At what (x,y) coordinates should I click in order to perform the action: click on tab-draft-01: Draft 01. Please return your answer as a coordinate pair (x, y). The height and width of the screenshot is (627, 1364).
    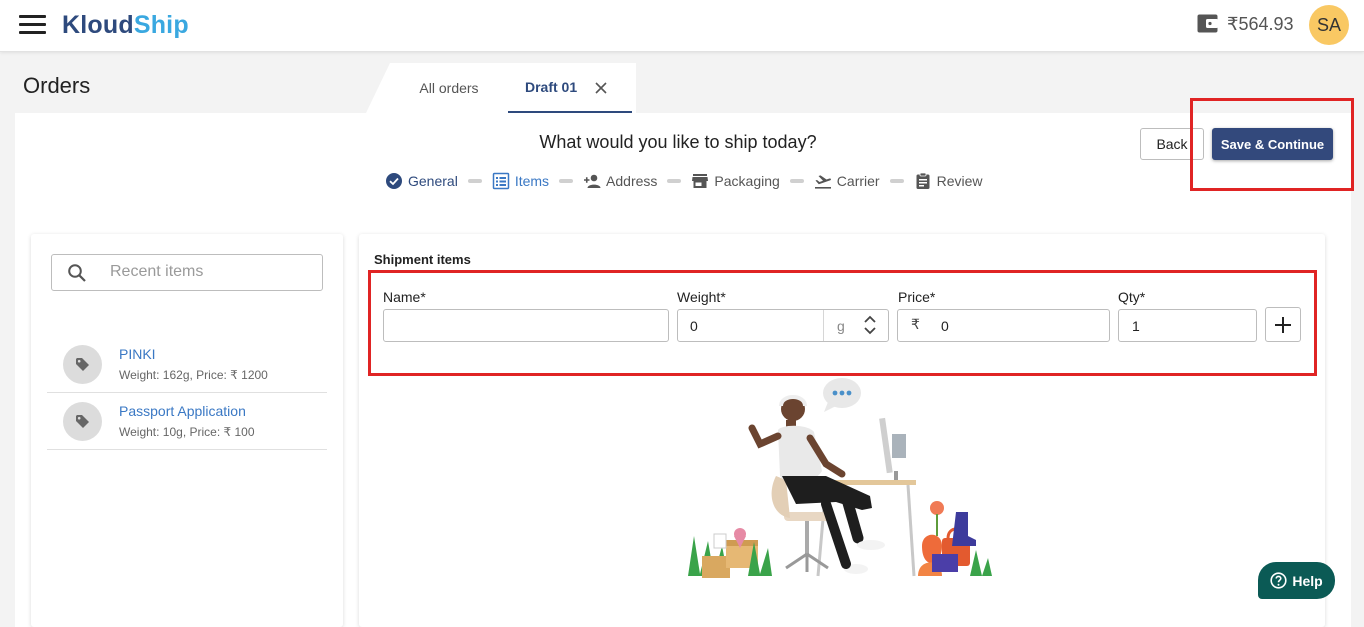
    Looking at the image, I should click on (570, 88).